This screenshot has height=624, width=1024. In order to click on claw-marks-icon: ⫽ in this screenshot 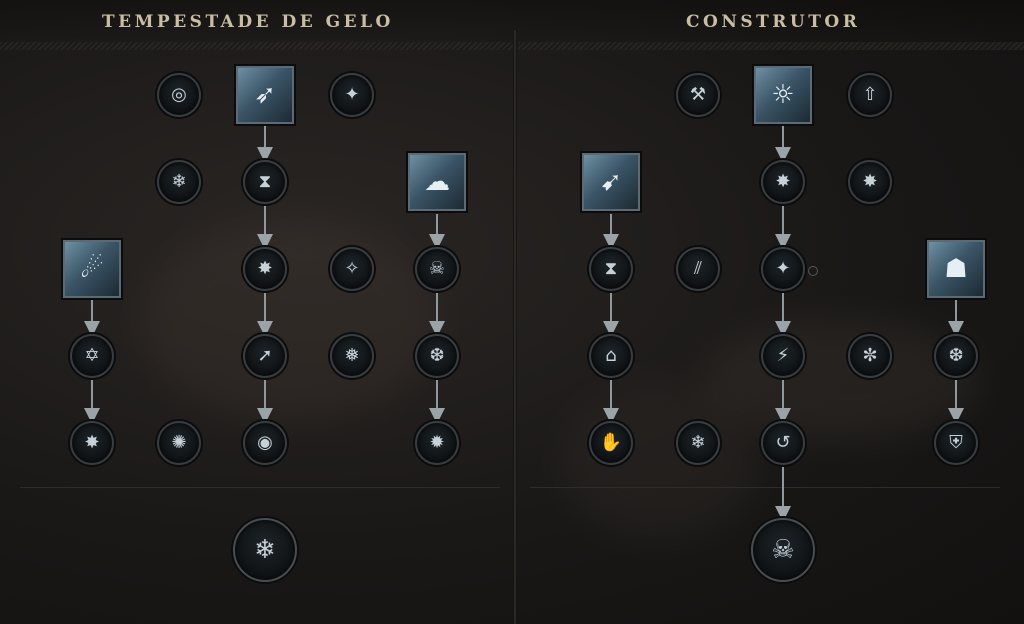, I will do `click(698, 268)`.